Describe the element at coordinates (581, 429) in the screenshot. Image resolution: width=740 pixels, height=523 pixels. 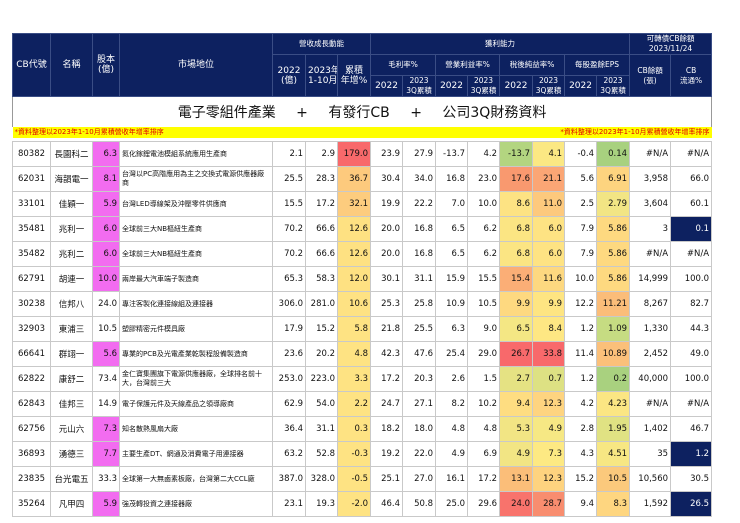
I see `cell-eps-2022: 2.8` at that location.